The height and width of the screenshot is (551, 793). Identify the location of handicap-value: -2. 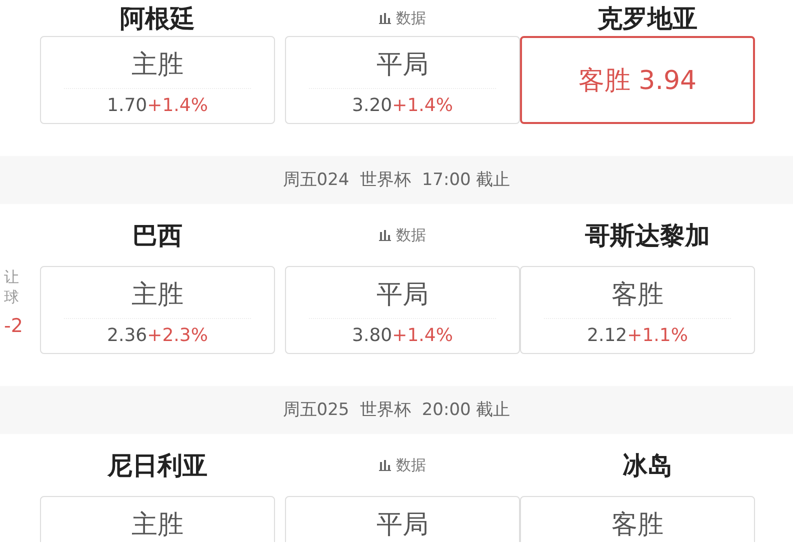
(13, 326).